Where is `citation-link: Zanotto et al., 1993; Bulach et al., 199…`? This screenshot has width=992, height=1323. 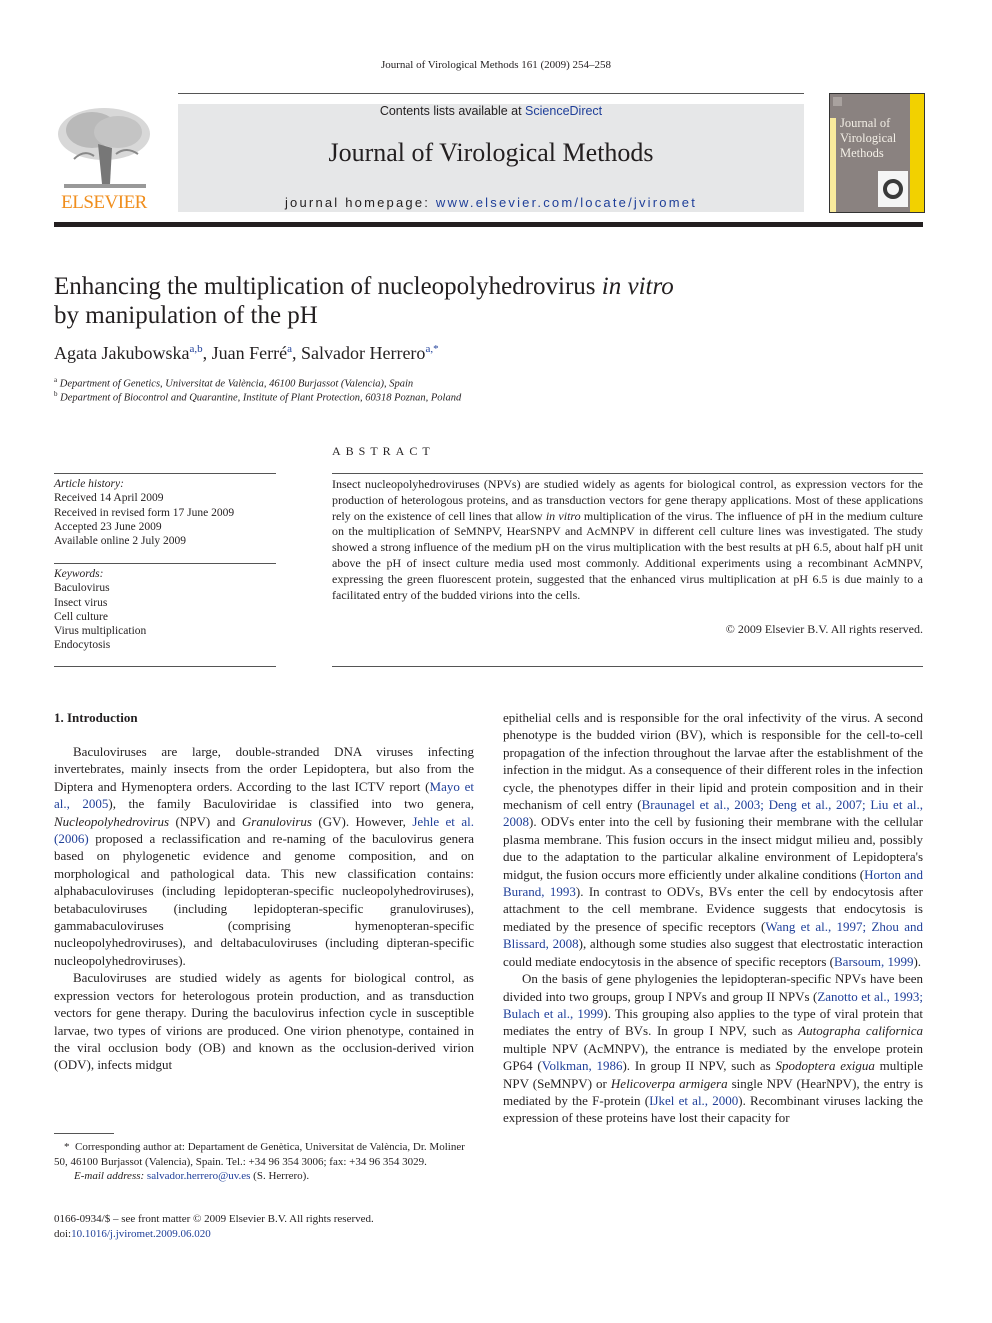 citation-link: Zanotto et al., 1993; Bulach et al., 199… is located at coordinates (713, 1005).